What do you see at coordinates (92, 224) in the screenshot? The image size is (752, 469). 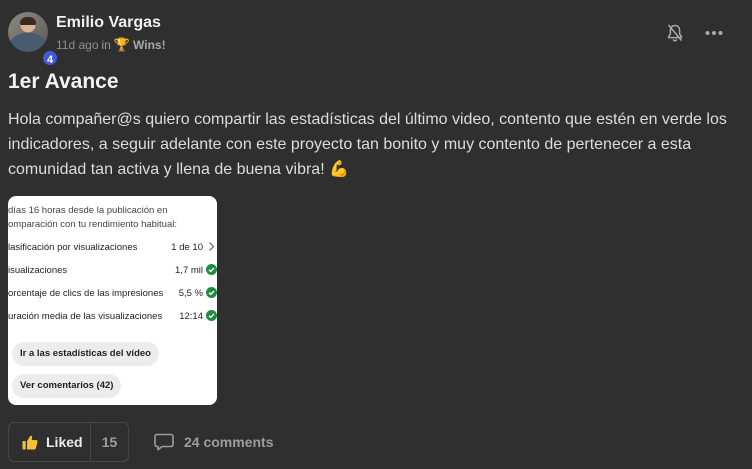 I see `attachment-intro-line2: omparación con tu rendimiento habitual:` at bounding box center [92, 224].